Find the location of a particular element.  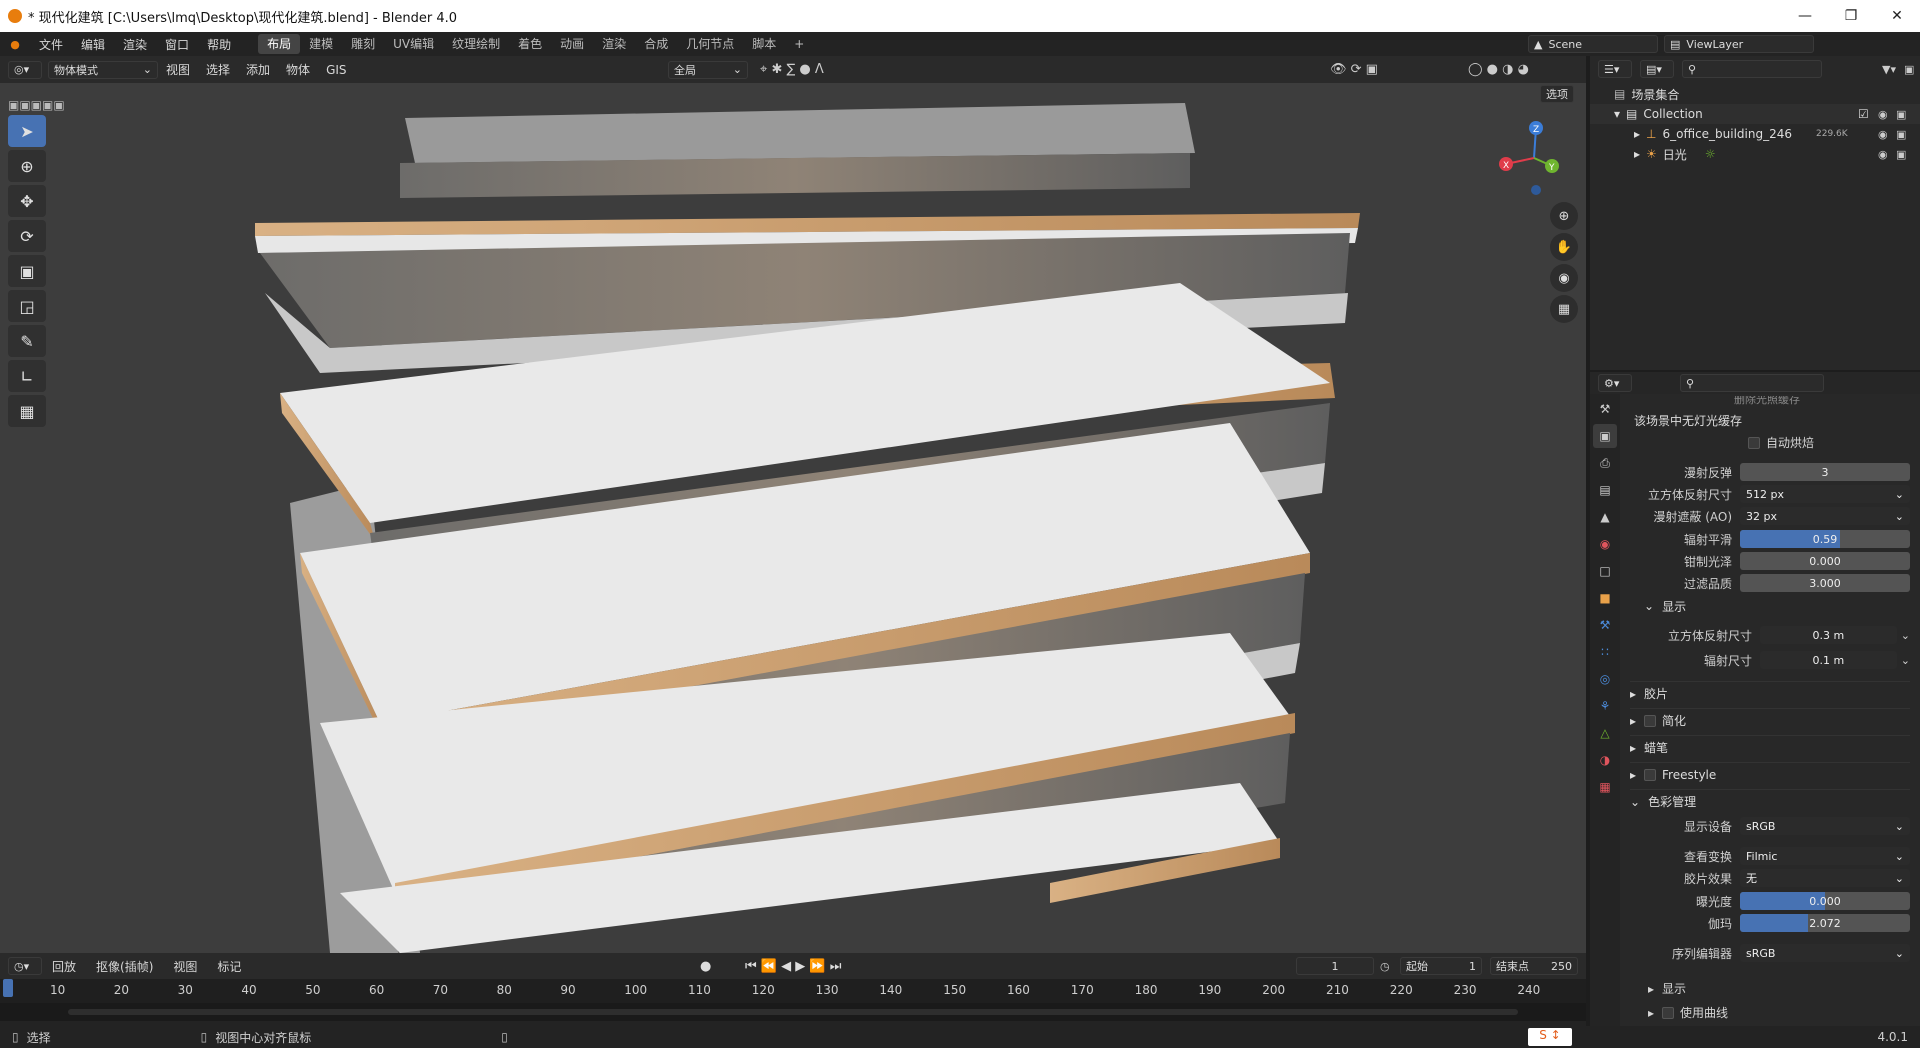

checkbox-icon: ☑ is located at coordinates (1863, 114).